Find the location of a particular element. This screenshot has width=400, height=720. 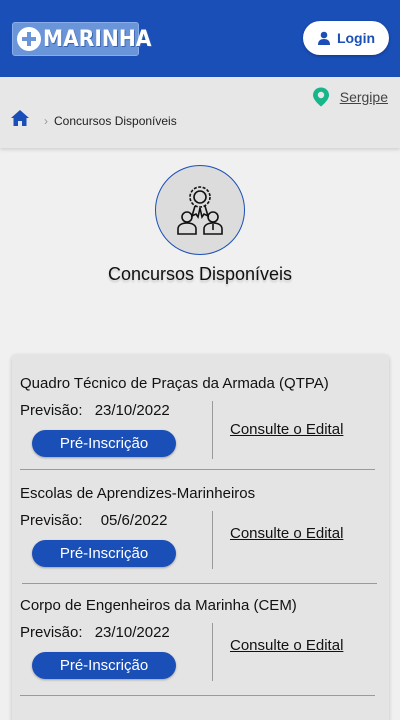

page-title: Concursos Disponíveis is located at coordinates (200, 274).